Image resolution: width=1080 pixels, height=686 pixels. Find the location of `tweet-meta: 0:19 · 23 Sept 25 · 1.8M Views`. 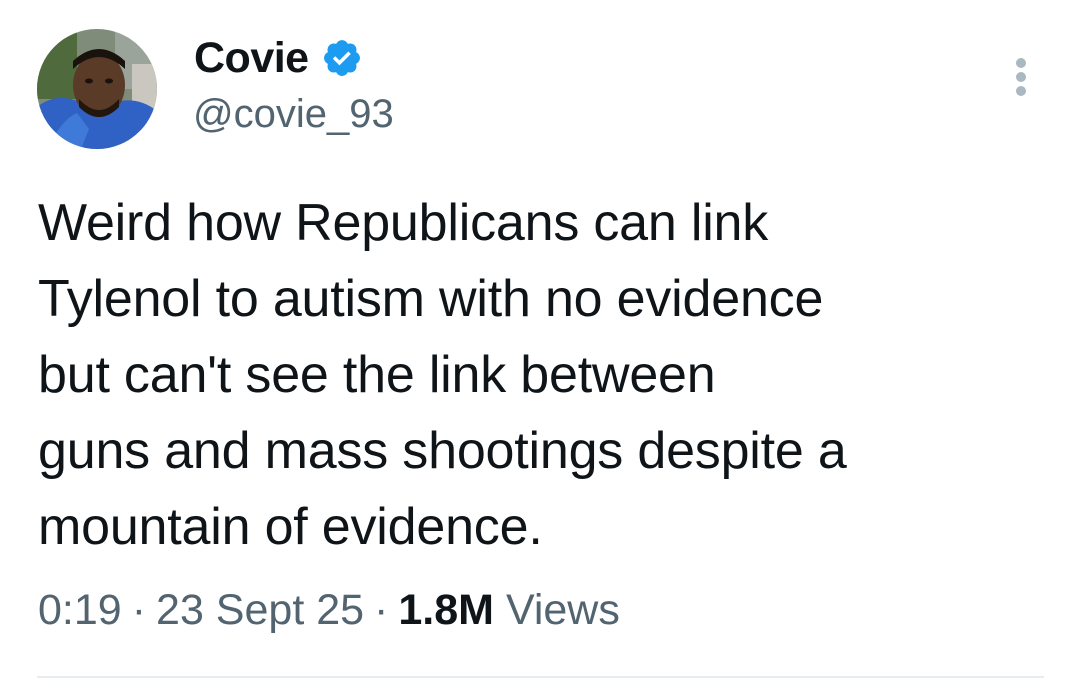

tweet-meta: 0:19 · 23 Sept 25 · 1.8M Views is located at coordinates (329, 610).